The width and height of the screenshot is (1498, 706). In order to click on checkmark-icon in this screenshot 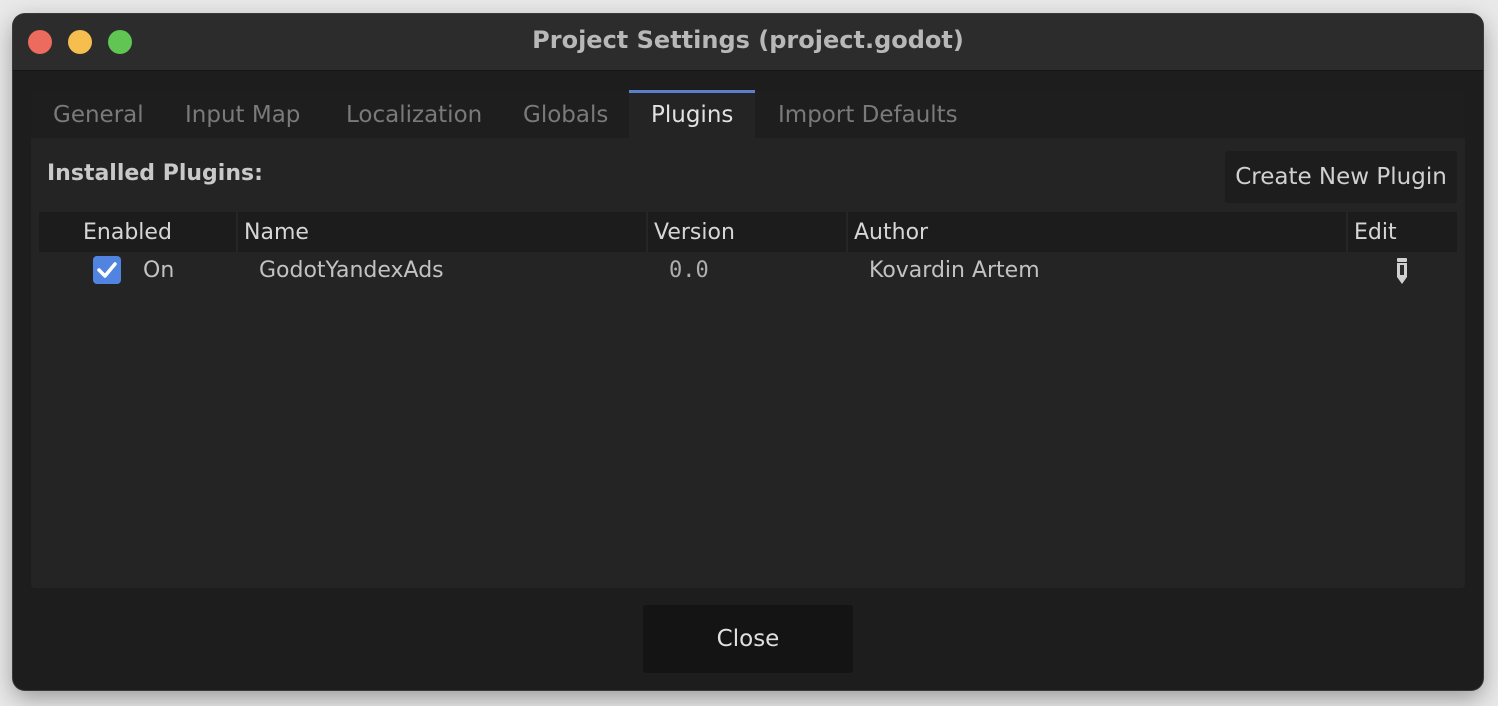, I will do `click(107, 270)`.